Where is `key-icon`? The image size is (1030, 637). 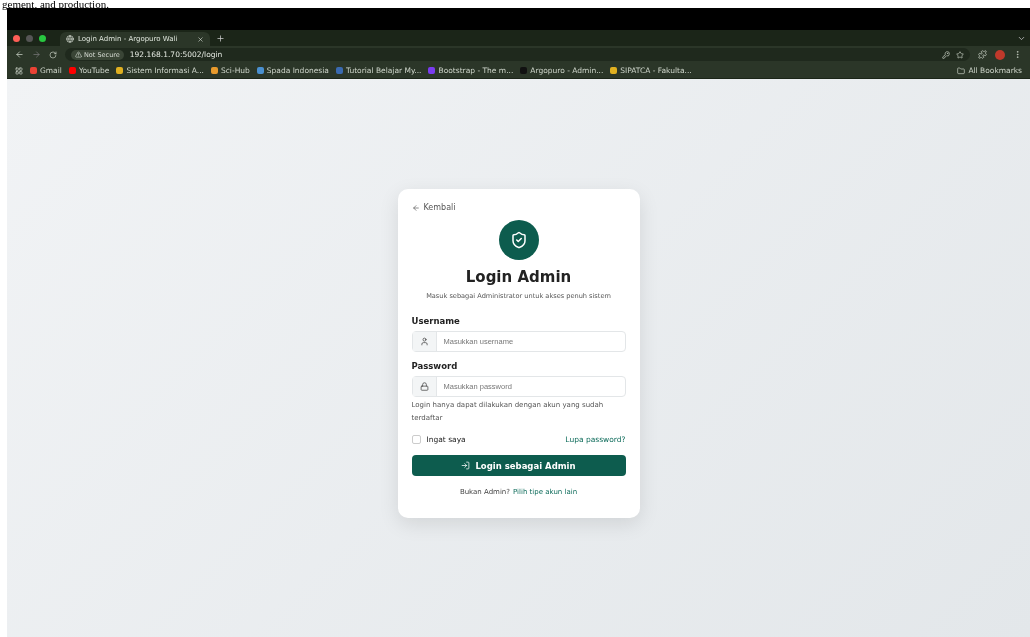 key-icon is located at coordinates (946, 54).